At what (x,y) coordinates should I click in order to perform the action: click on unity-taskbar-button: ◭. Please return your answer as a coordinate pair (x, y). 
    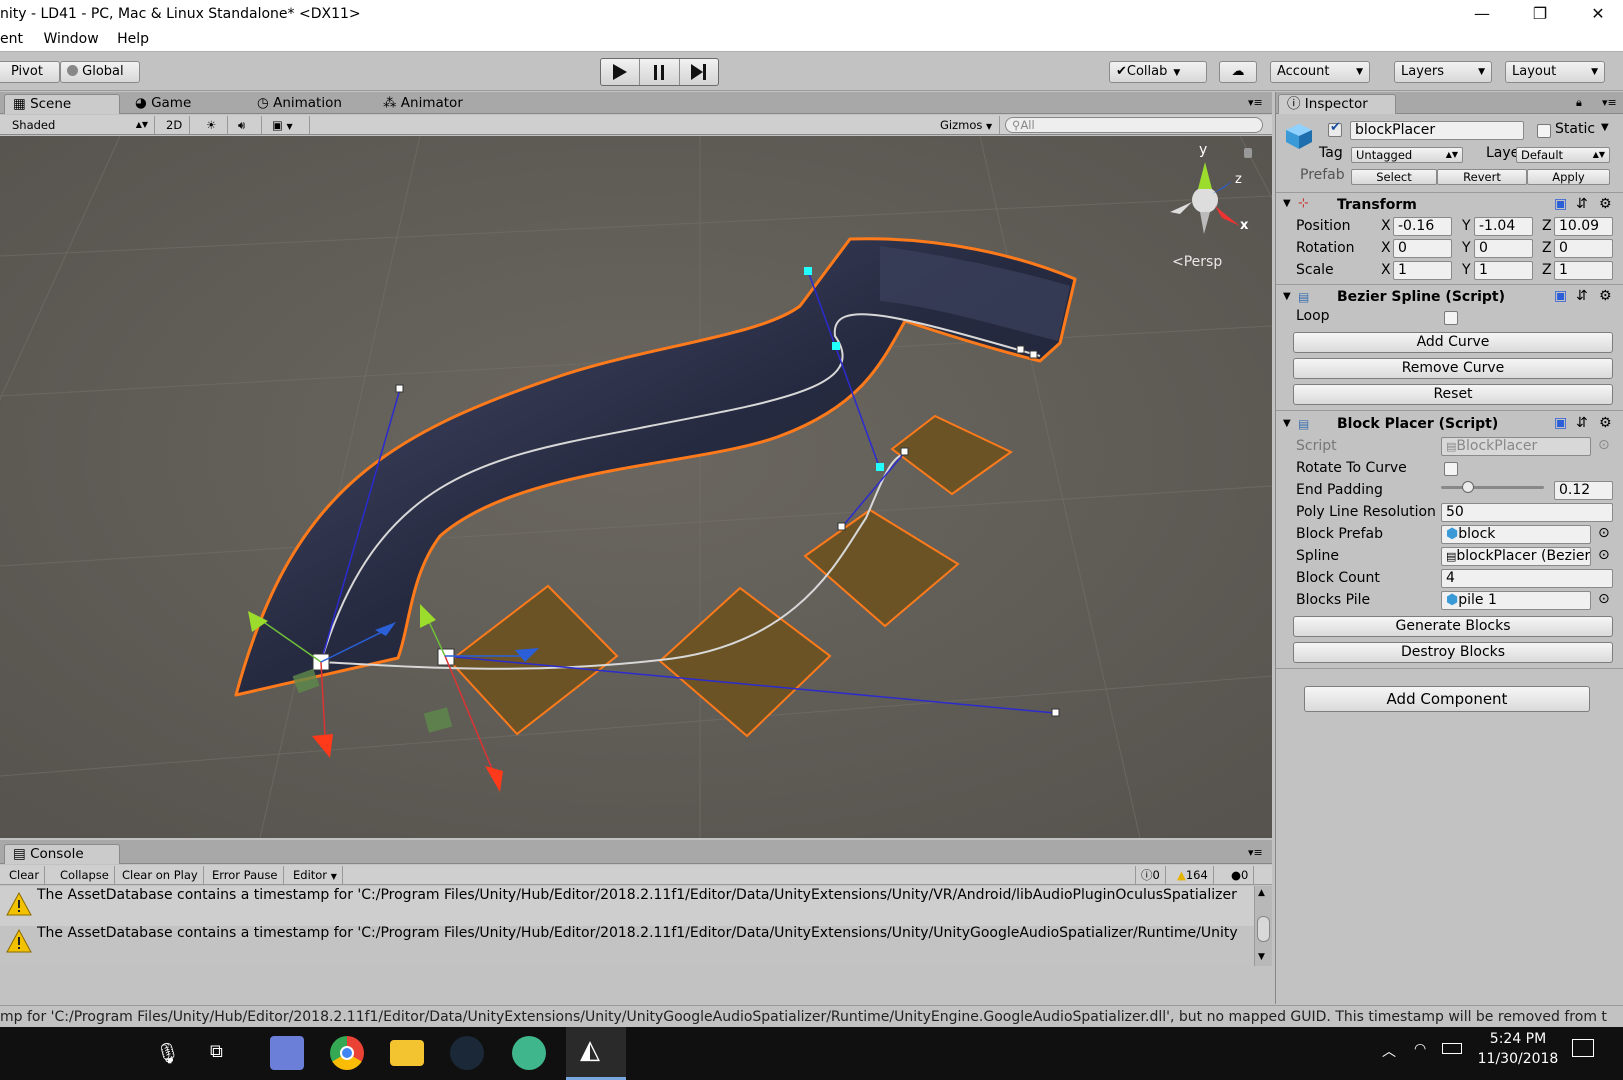
    Looking at the image, I should click on (596, 1053).